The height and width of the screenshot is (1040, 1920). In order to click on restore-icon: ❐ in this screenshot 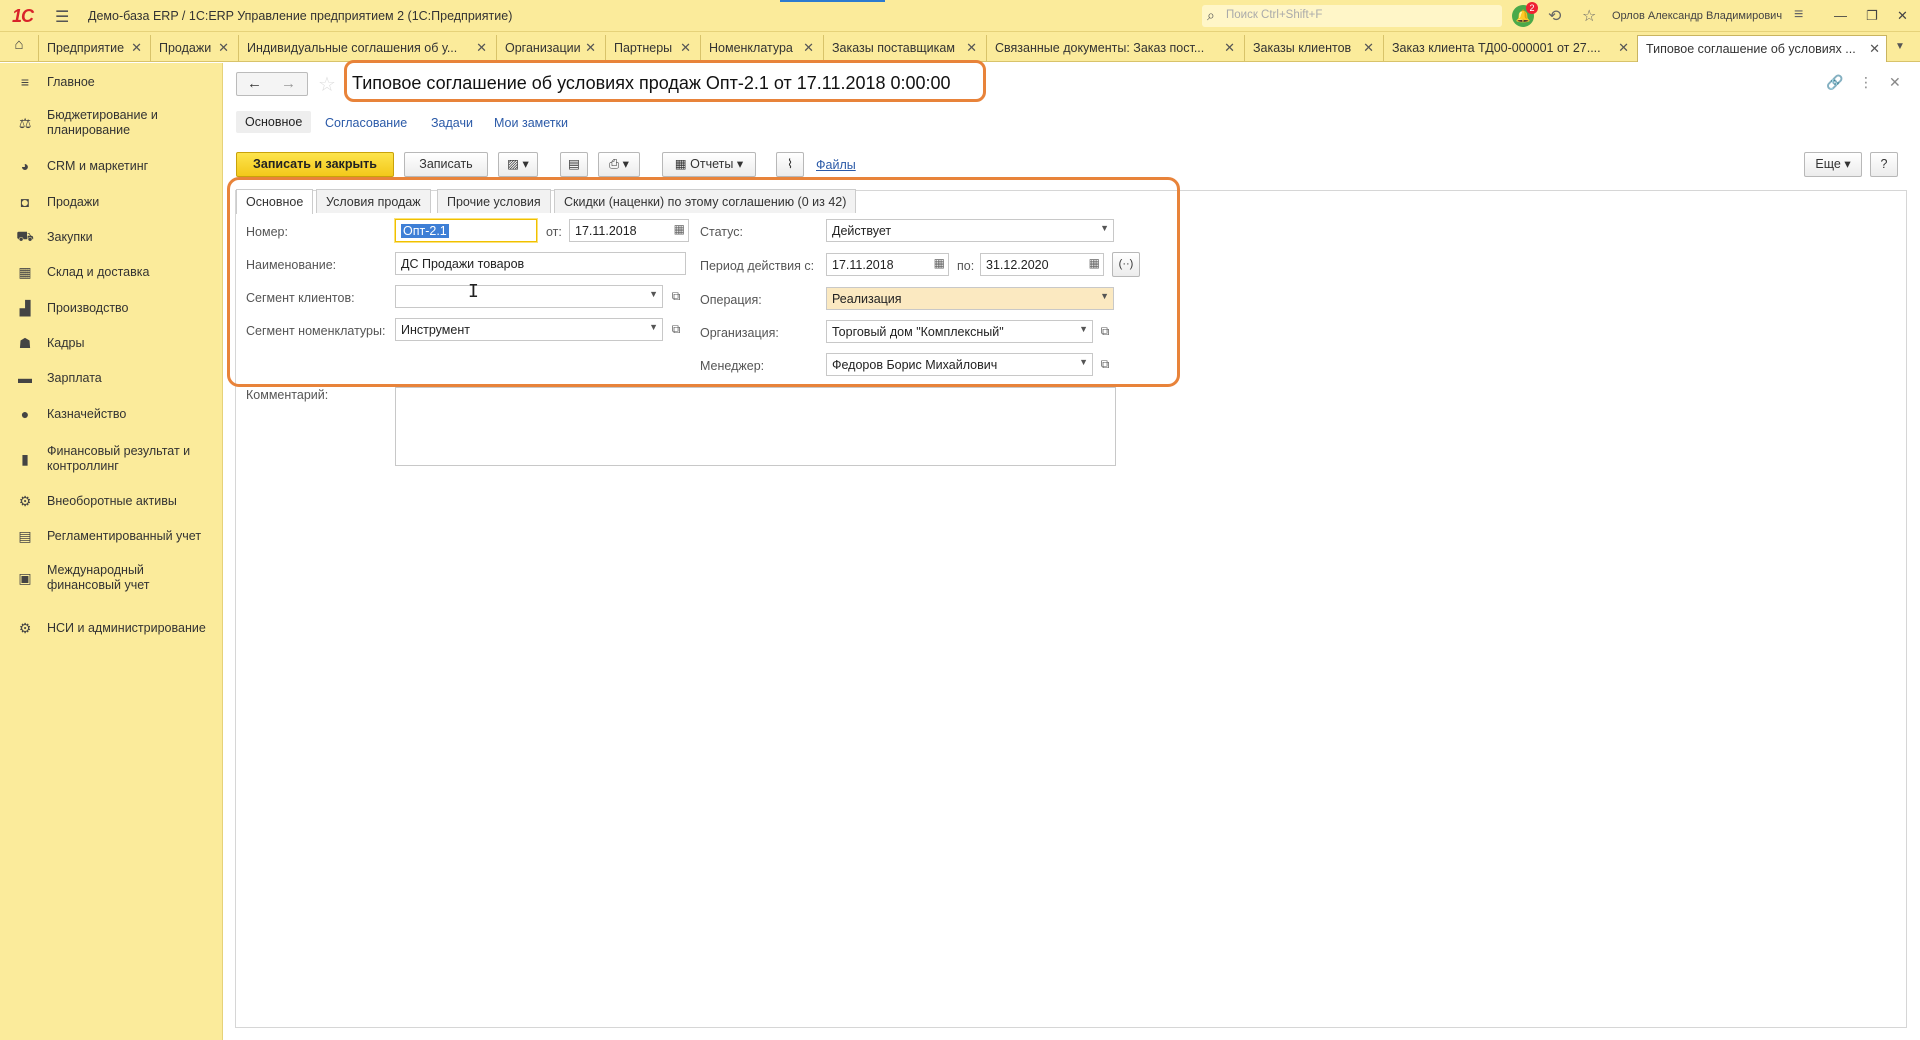, I will do `click(1872, 16)`.